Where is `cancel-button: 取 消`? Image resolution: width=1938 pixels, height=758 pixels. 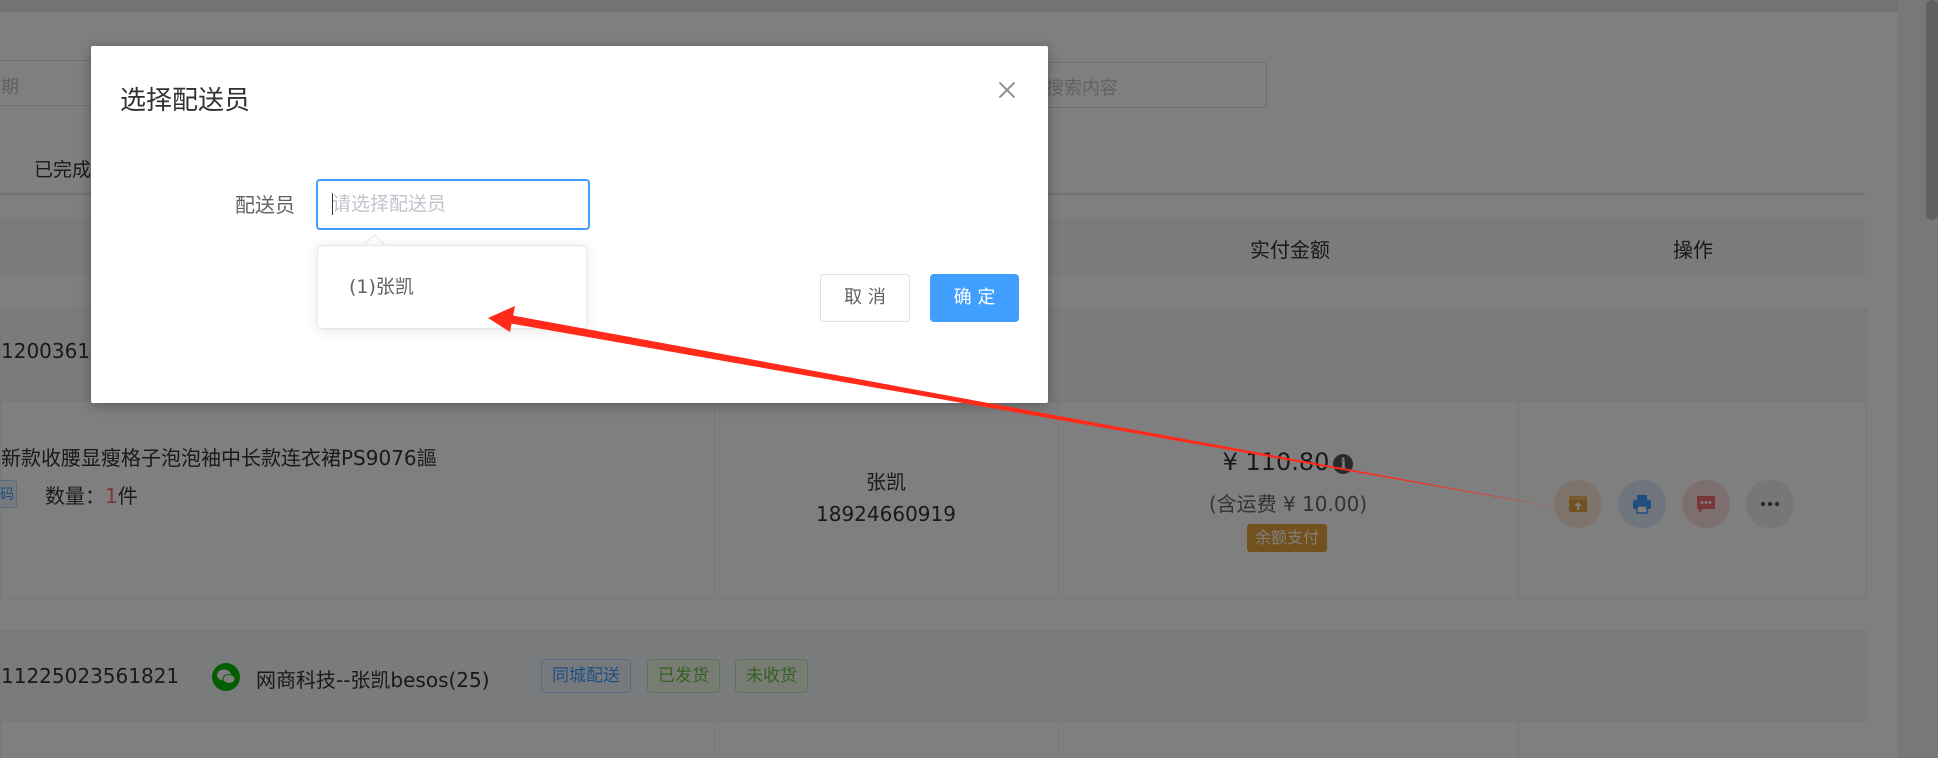
cancel-button: 取 消 is located at coordinates (865, 298).